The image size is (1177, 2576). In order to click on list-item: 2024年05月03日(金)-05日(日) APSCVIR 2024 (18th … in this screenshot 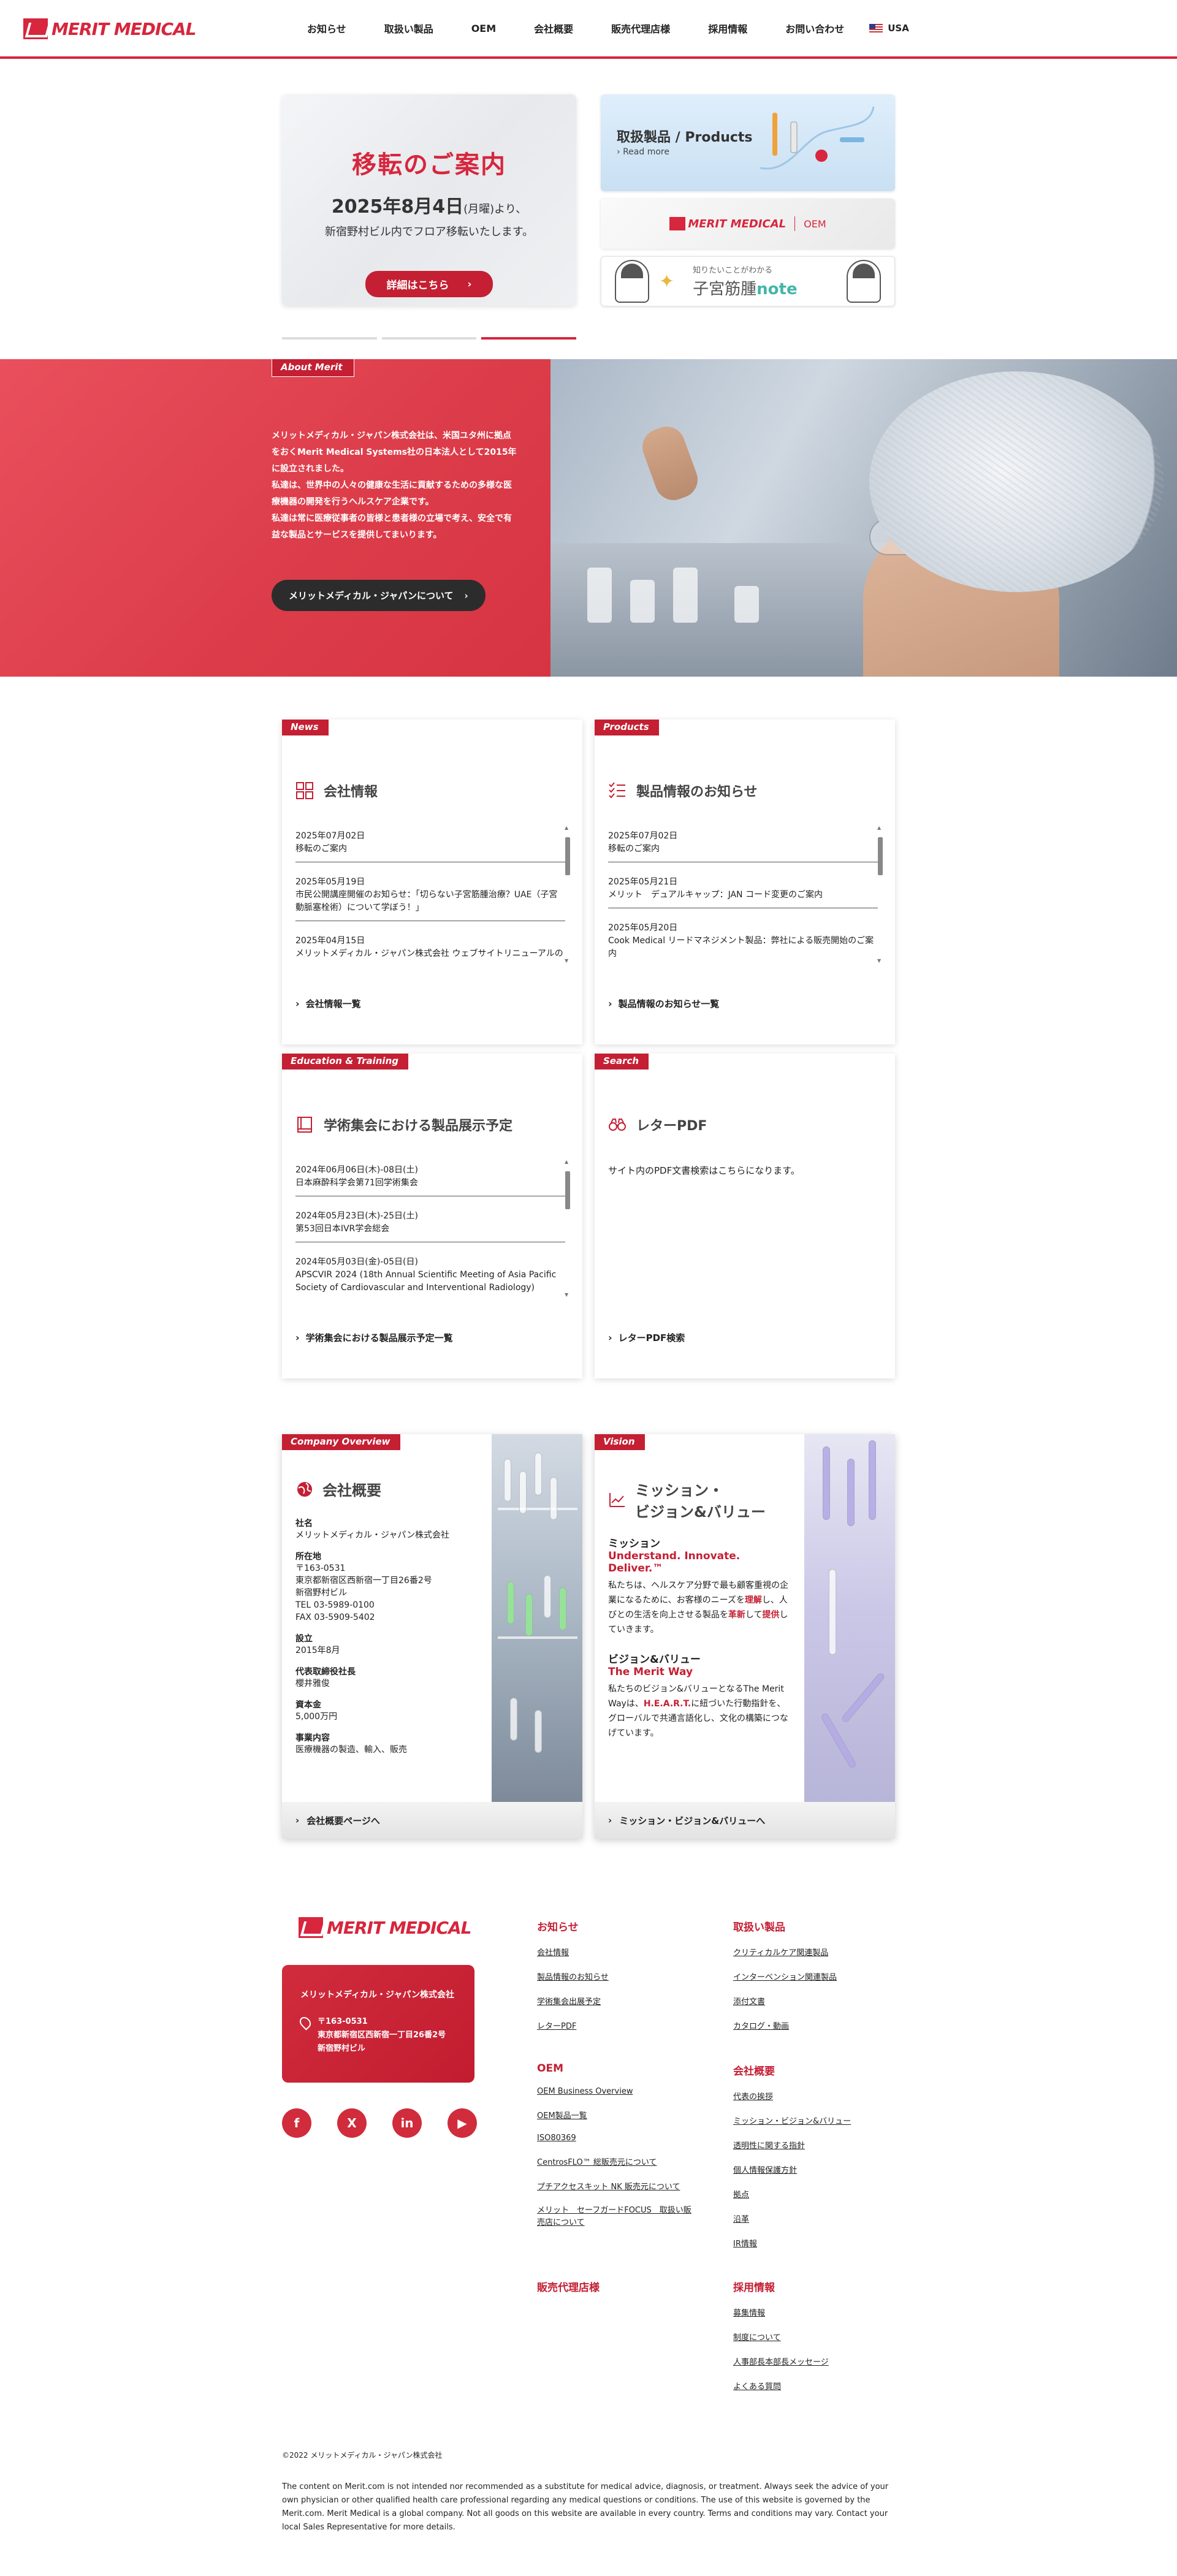, I will do `click(430, 1272)`.